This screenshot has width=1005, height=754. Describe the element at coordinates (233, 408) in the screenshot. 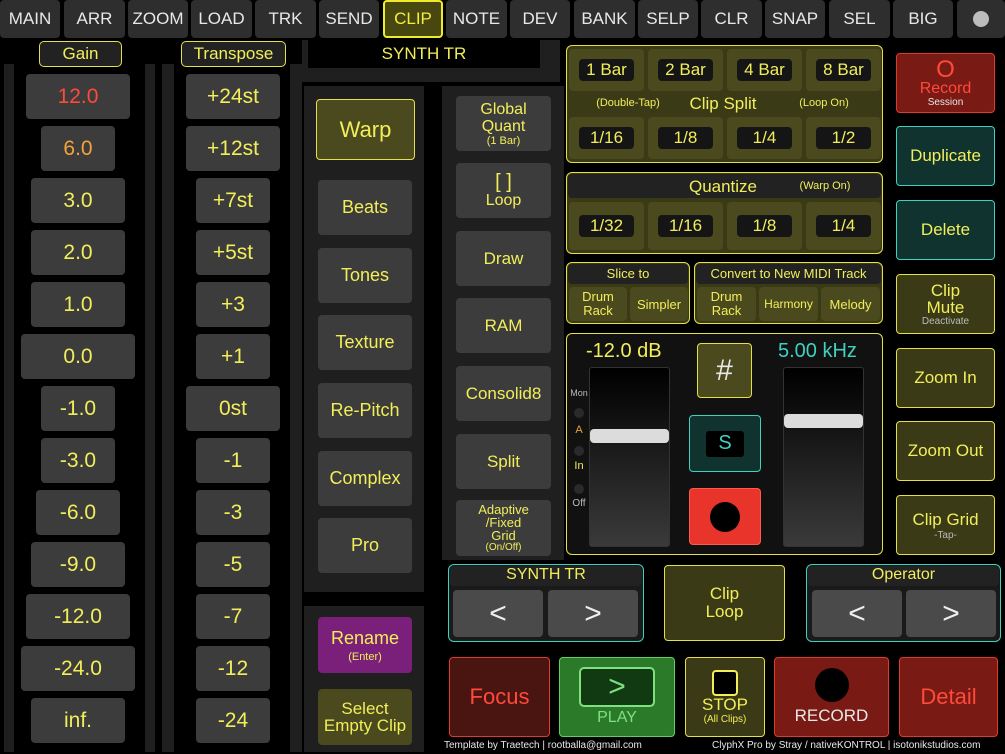

I see `transpose-zero: 0st` at that location.